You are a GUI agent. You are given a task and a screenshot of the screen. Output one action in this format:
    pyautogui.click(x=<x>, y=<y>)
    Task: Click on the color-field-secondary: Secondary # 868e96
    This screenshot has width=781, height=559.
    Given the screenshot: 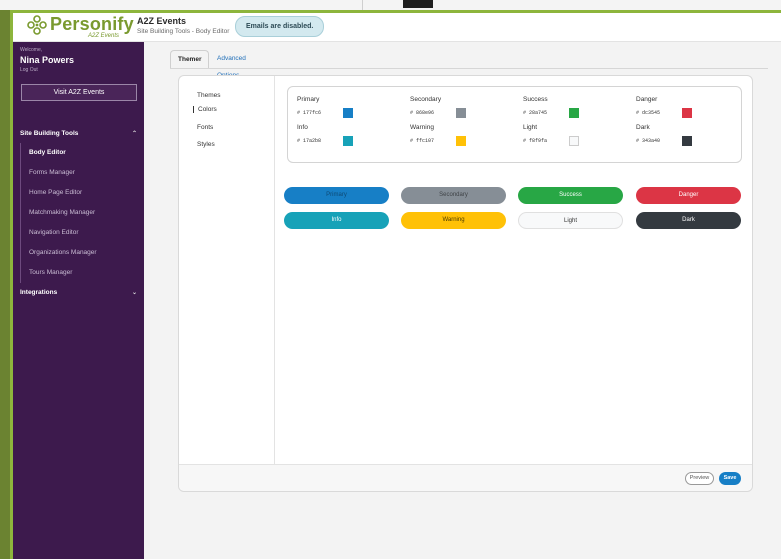 What is the action you would take?
    pyautogui.click(x=465, y=110)
    